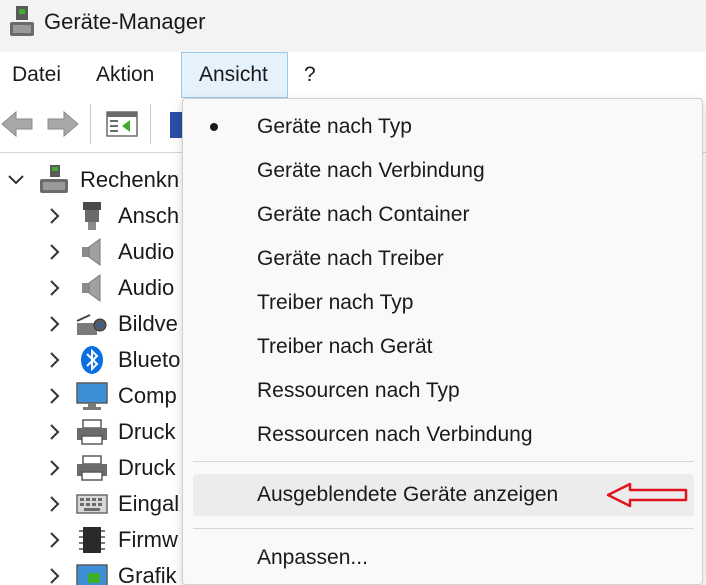 The image size is (706, 585). What do you see at coordinates (442, 127) in the screenshot?
I see `menu-item-geraete-nach-typ: Geräte nach Typ` at bounding box center [442, 127].